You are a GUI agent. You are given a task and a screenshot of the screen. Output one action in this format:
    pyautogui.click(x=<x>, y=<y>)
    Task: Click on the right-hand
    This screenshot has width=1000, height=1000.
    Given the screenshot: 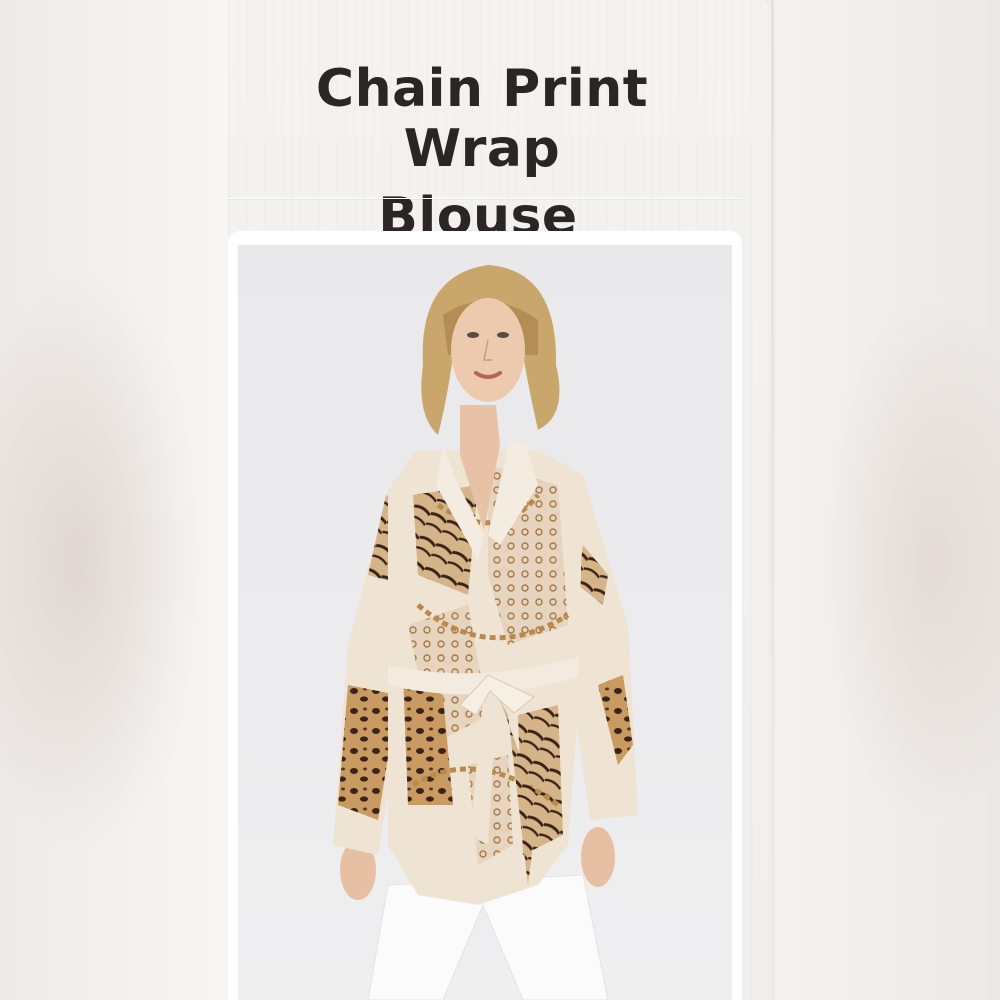 What is the action you would take?
    pyautogui.click(x=598, y=857)
    